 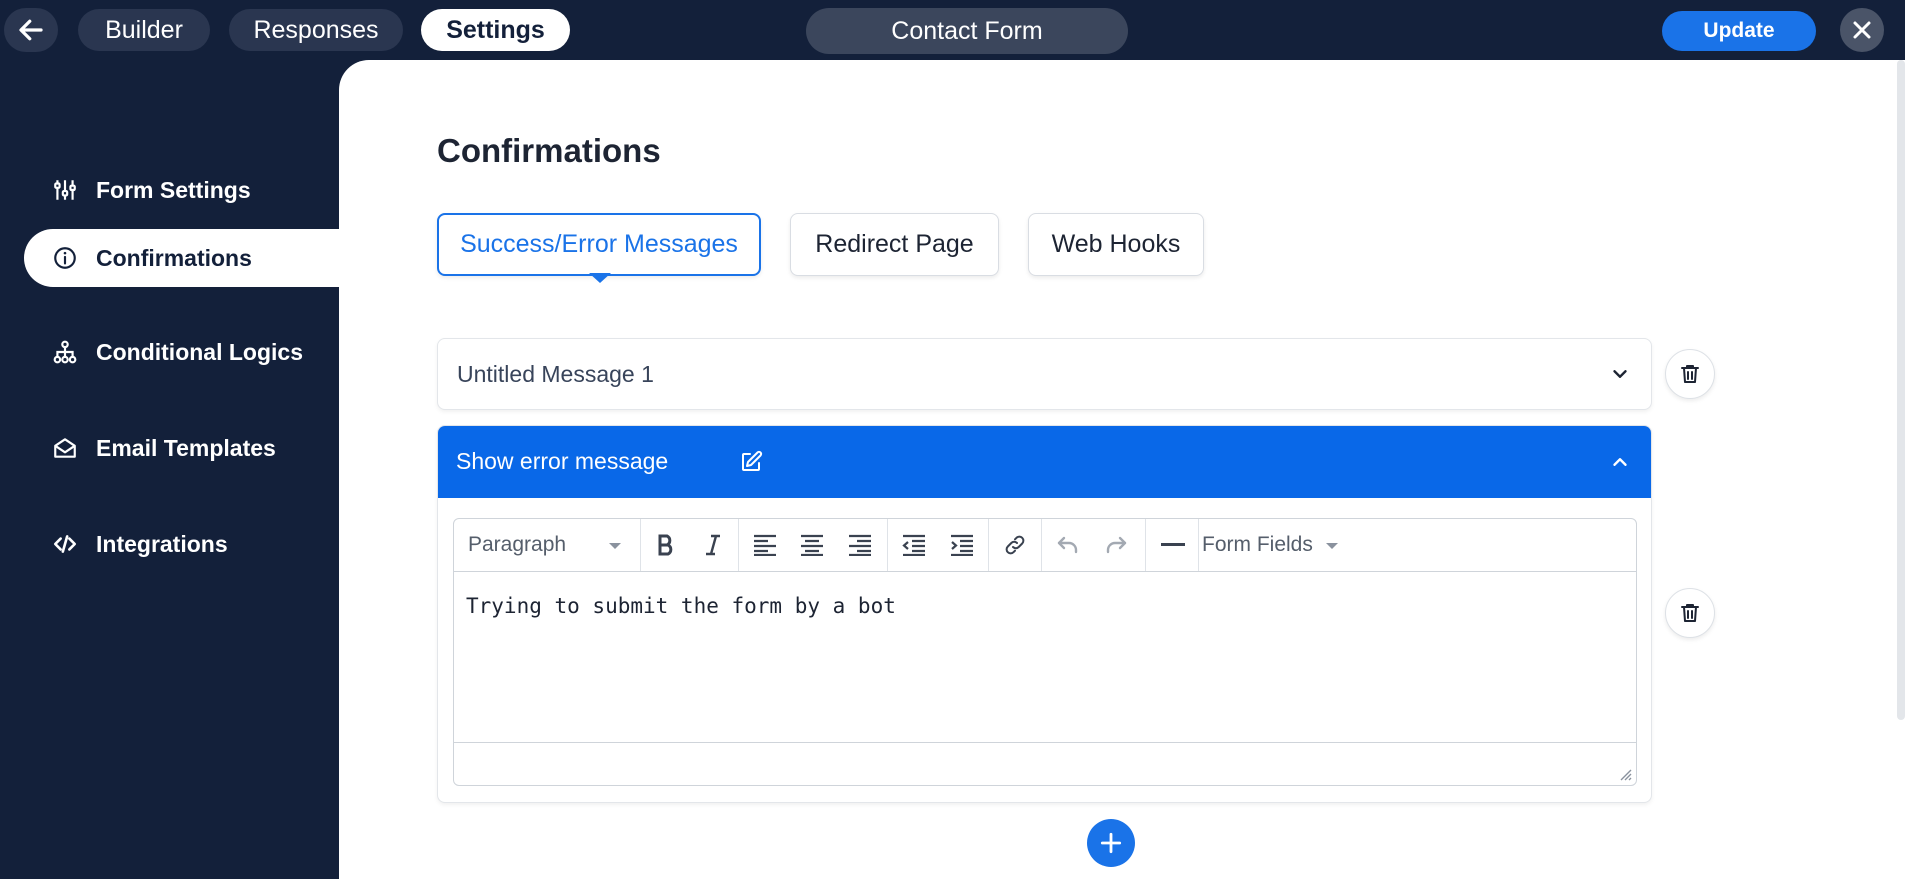 I want to click on resize-handle-icon, so click(x=1625, y=774).